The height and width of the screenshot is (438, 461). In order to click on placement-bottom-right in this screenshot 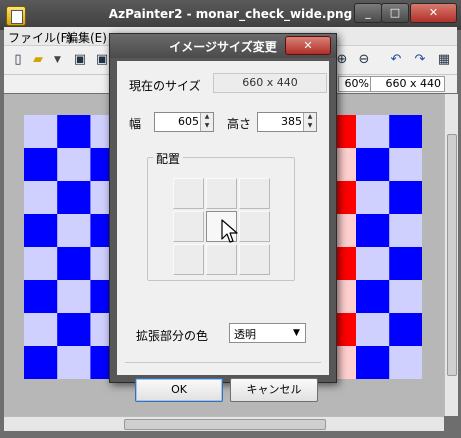, I will do `click(254, 259)`.